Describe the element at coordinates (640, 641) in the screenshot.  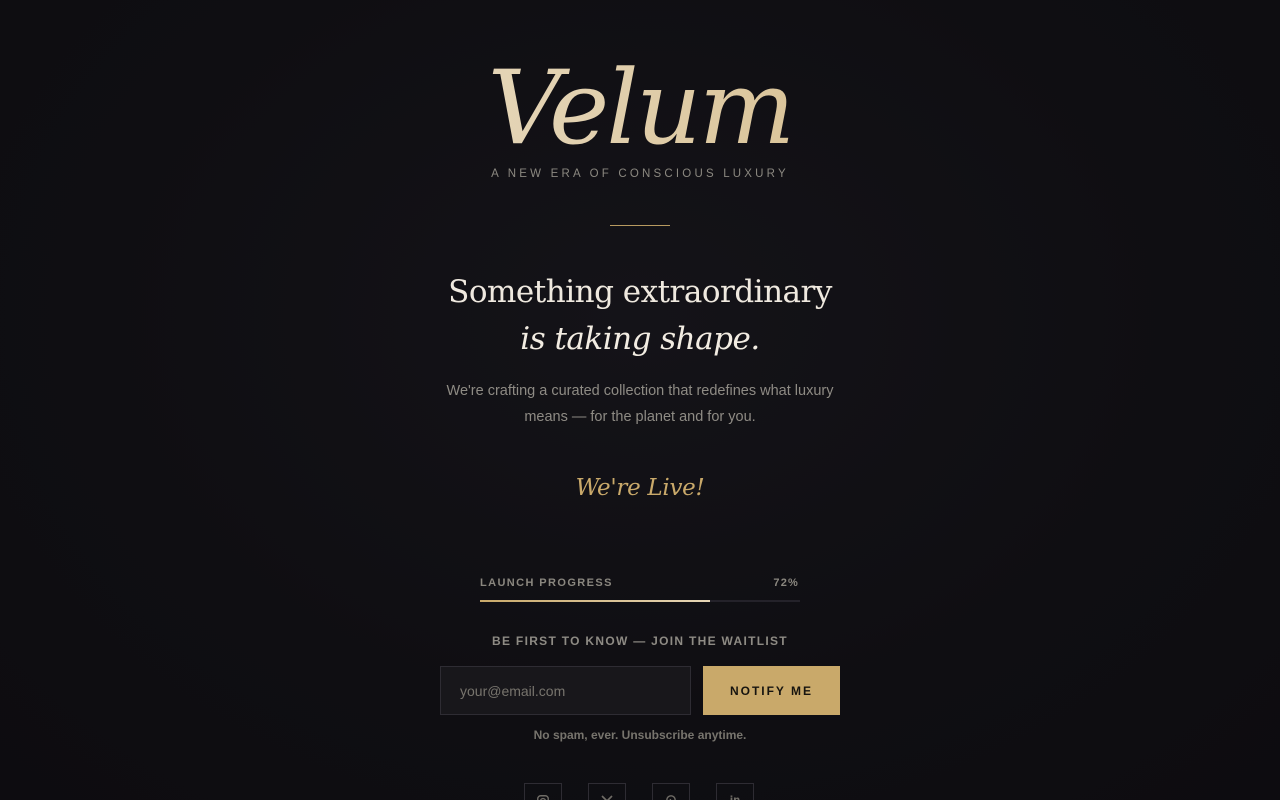
I see `waitlist-label: BE FIRST TO KNOW — JOIN THE WAITLIST` at that location.